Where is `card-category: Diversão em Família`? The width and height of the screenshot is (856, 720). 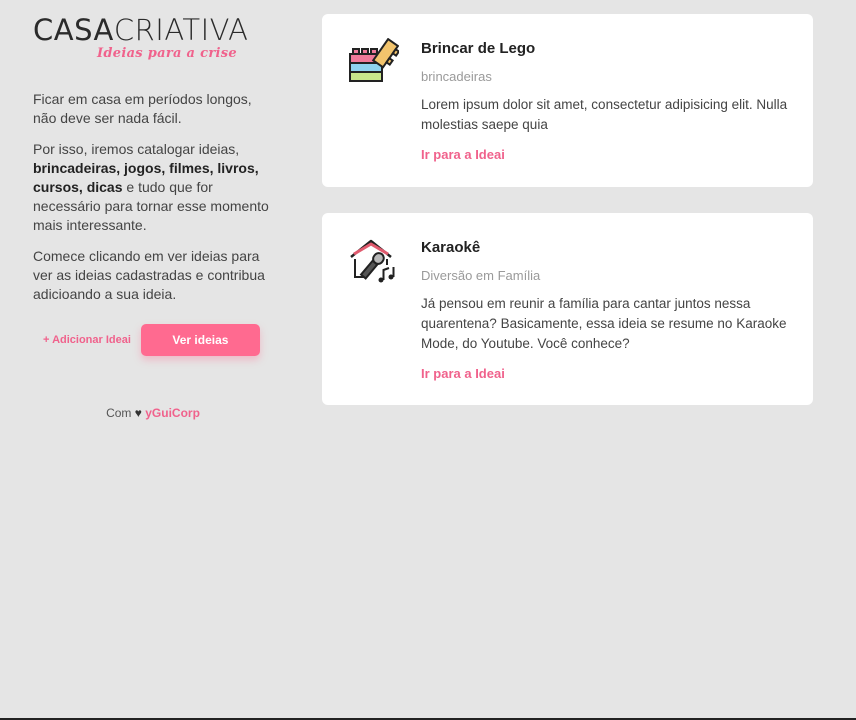 card-category: Diversão em Família is located at coordinates (481, 275).